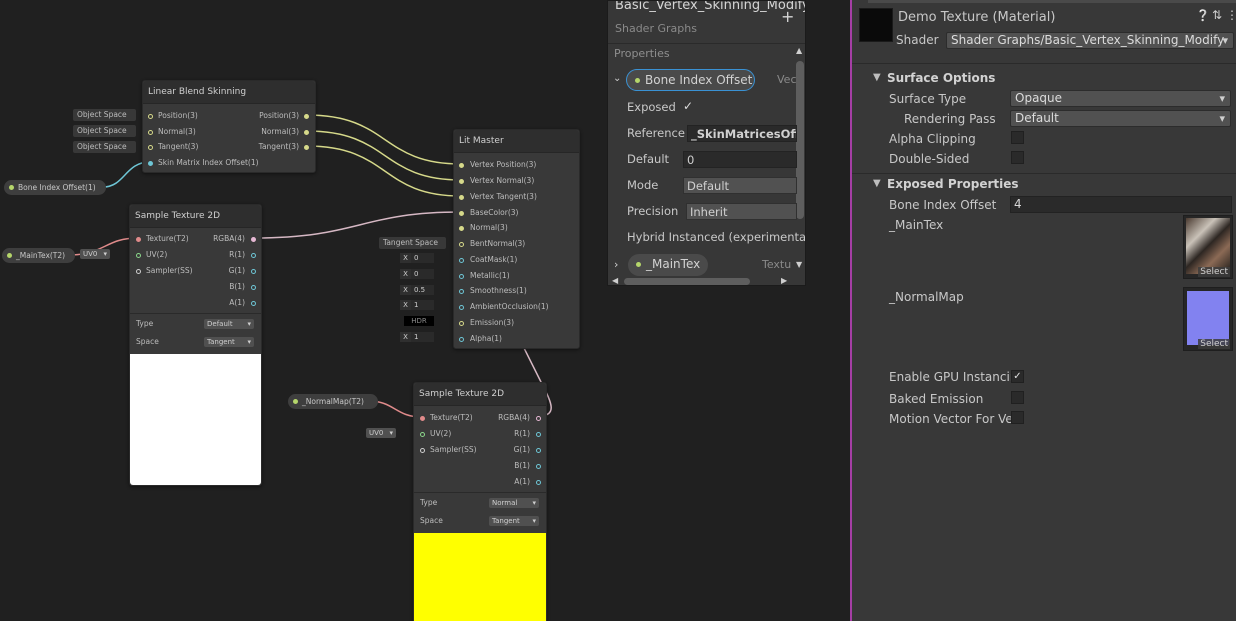 Image resolution: width=1236 pixels, height=621 pixels. Describe the element at coordinates (38, 255) in the screenshot. I see `maintex-property-node: _MainTex(T2)` at that location.